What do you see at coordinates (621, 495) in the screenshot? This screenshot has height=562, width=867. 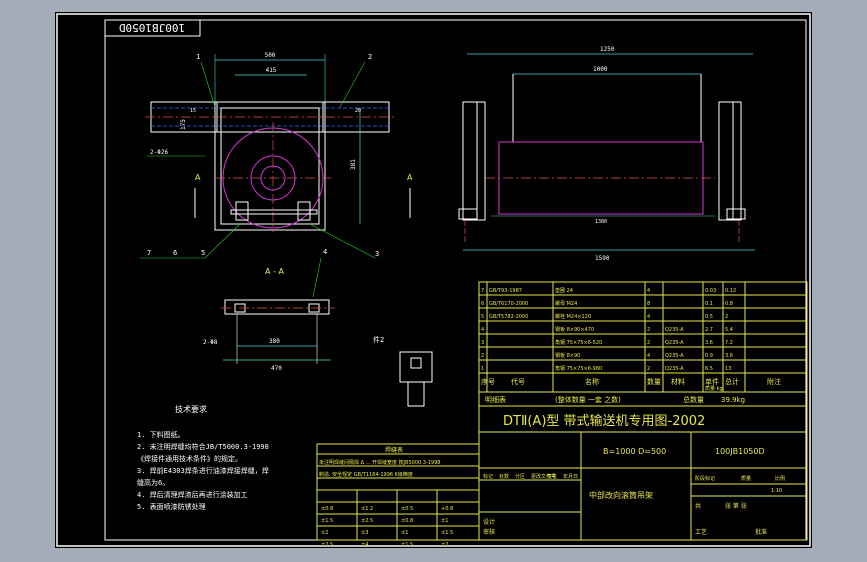 I see `part-name: 中部改向滚筒吊架` at bounding box center [621, 495].